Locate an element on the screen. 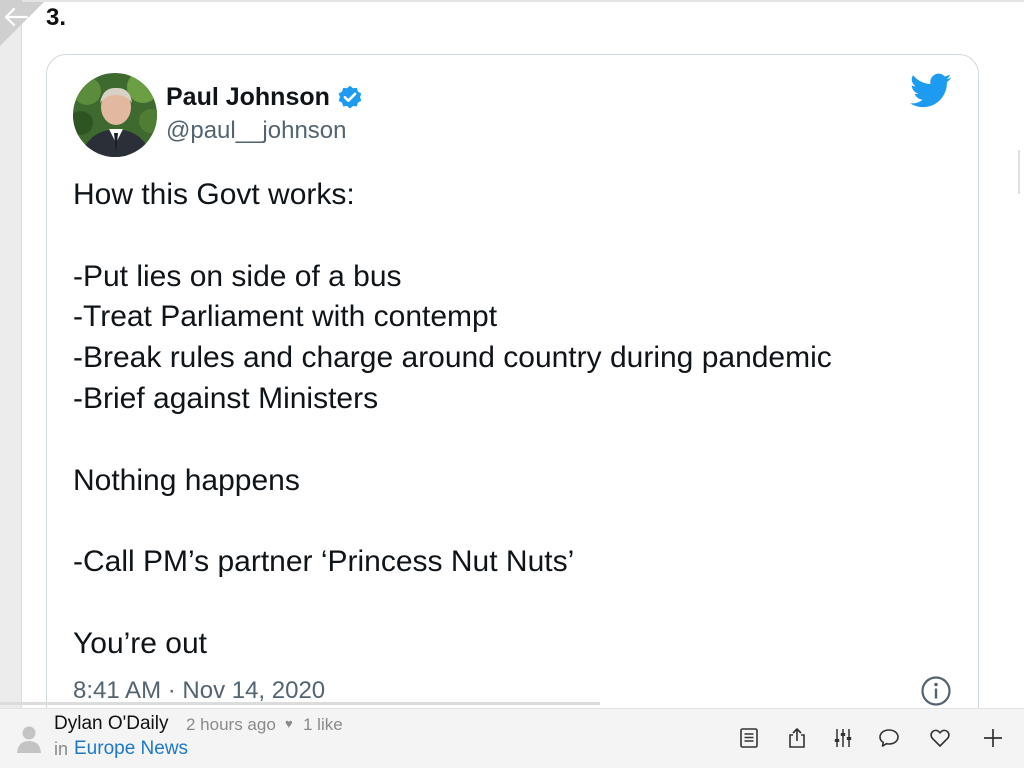  tweet-timestamp: 8:41 AM · Nov 14, 2020 is located at coordinates (199, 691).